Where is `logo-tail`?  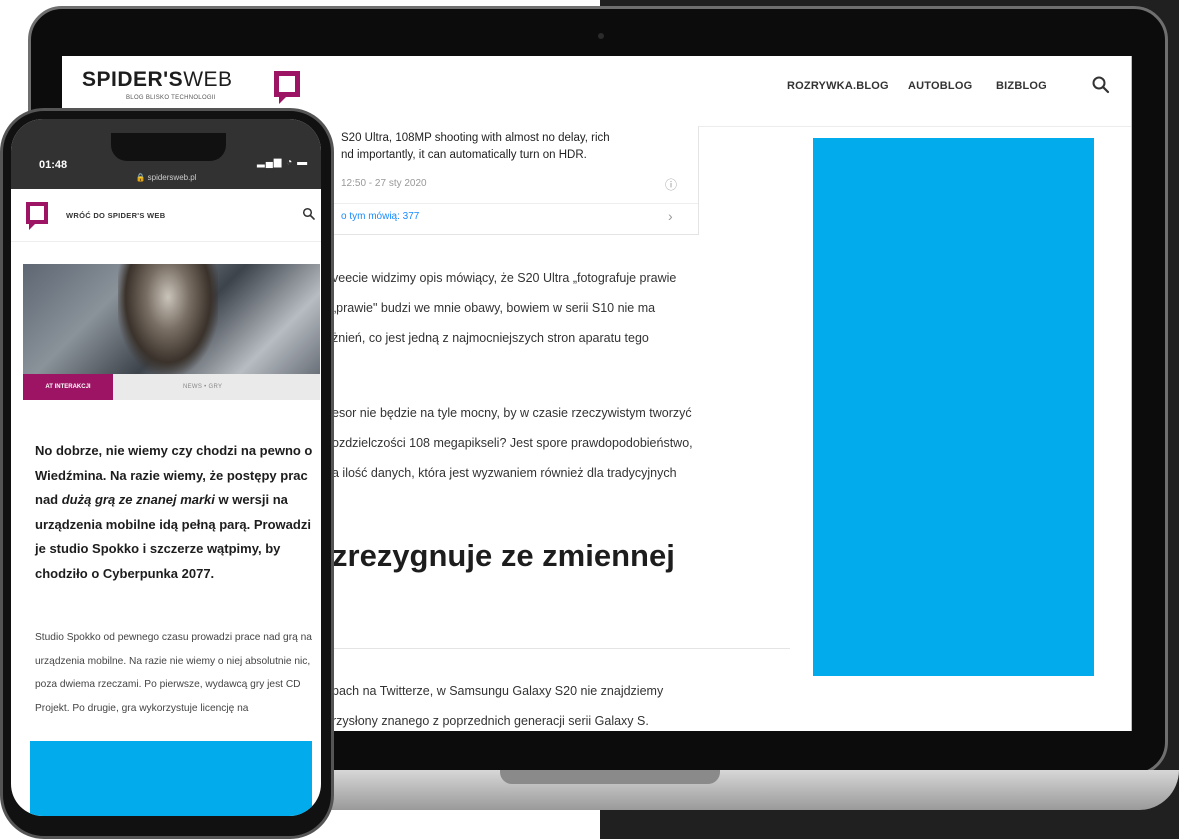 logo-tail is located at coordinates (32, 227).